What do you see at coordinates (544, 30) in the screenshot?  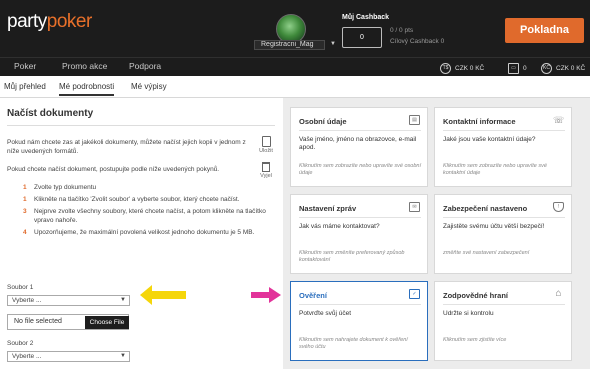 I see `cashier-button: Pokladna` at bounding box center [544, 30].